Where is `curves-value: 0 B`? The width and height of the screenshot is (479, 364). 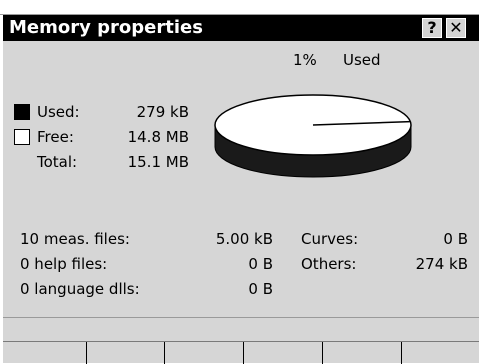 curves-value: 0 B is located at coordinates (455, 239).